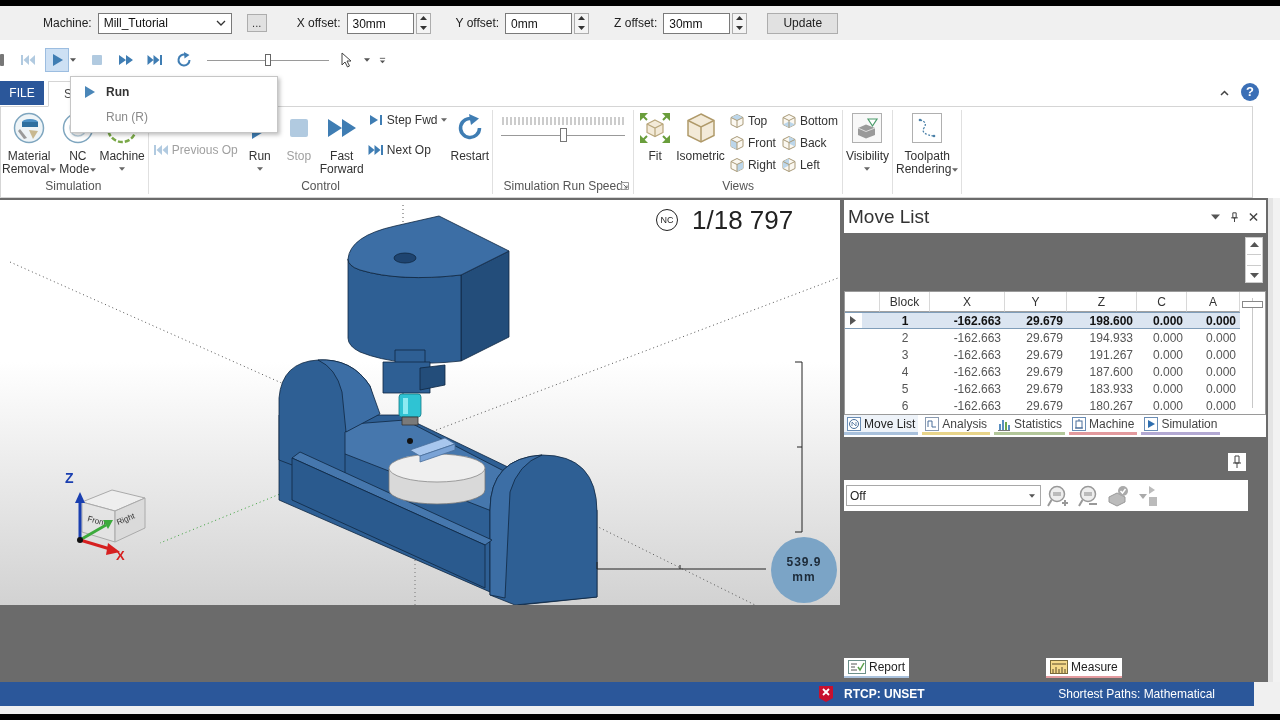  I want to click on zoom-out-icon, so click(1088, 495).